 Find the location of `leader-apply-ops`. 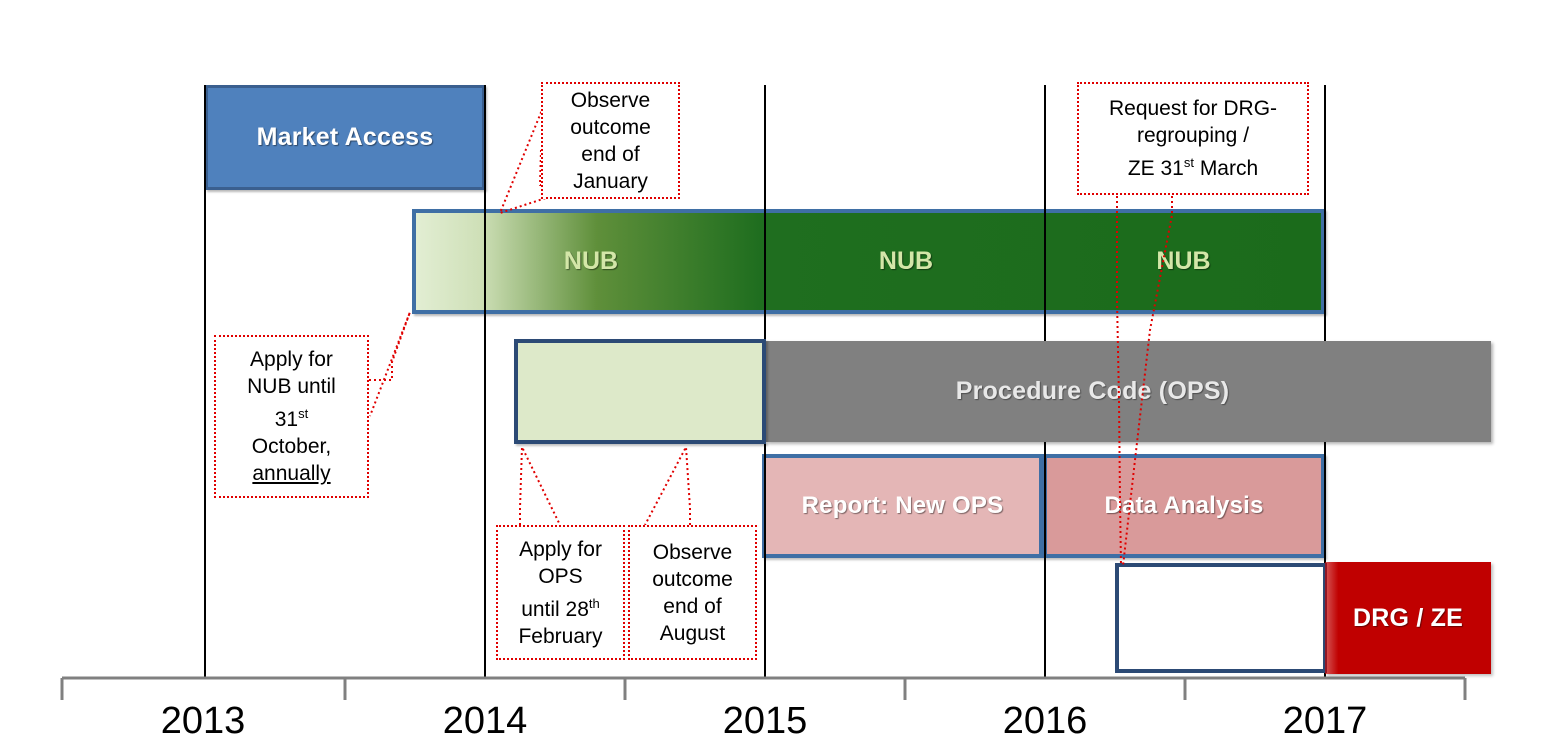

leader-apply-ops is located at coordinates (540, 486).